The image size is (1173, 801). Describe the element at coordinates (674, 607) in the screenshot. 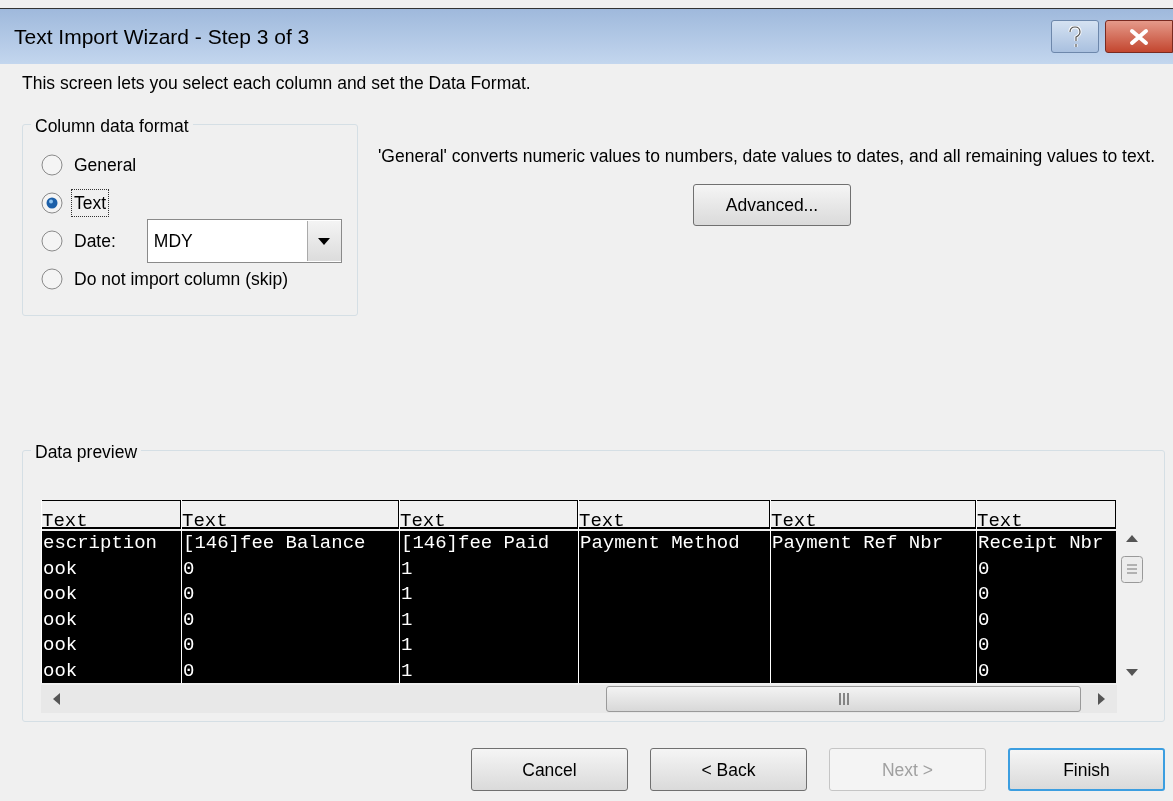

I see `preview-column: Payment Method` at that location.